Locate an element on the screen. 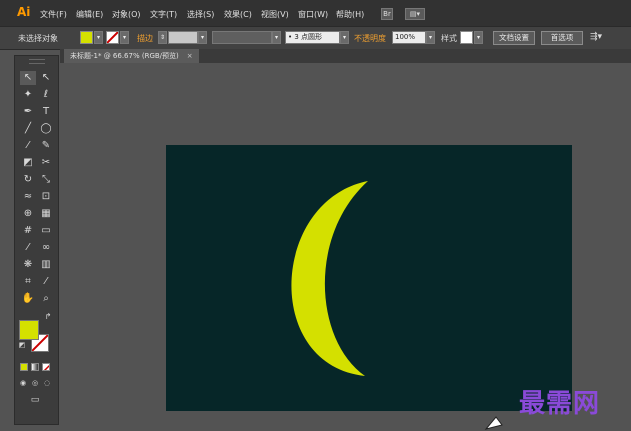 This screenshot has height=431, width=631. shape-builder-tool-icon: ⊕ is located at coordinates (28, 214).